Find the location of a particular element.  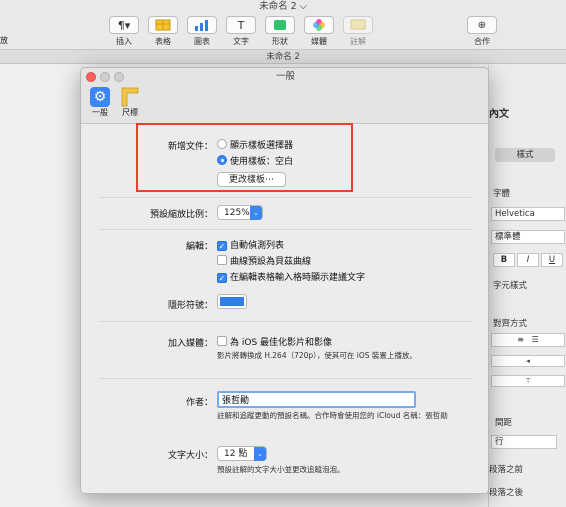

align-buttons: ≡ ☰ is located at coordinates (528, 340).